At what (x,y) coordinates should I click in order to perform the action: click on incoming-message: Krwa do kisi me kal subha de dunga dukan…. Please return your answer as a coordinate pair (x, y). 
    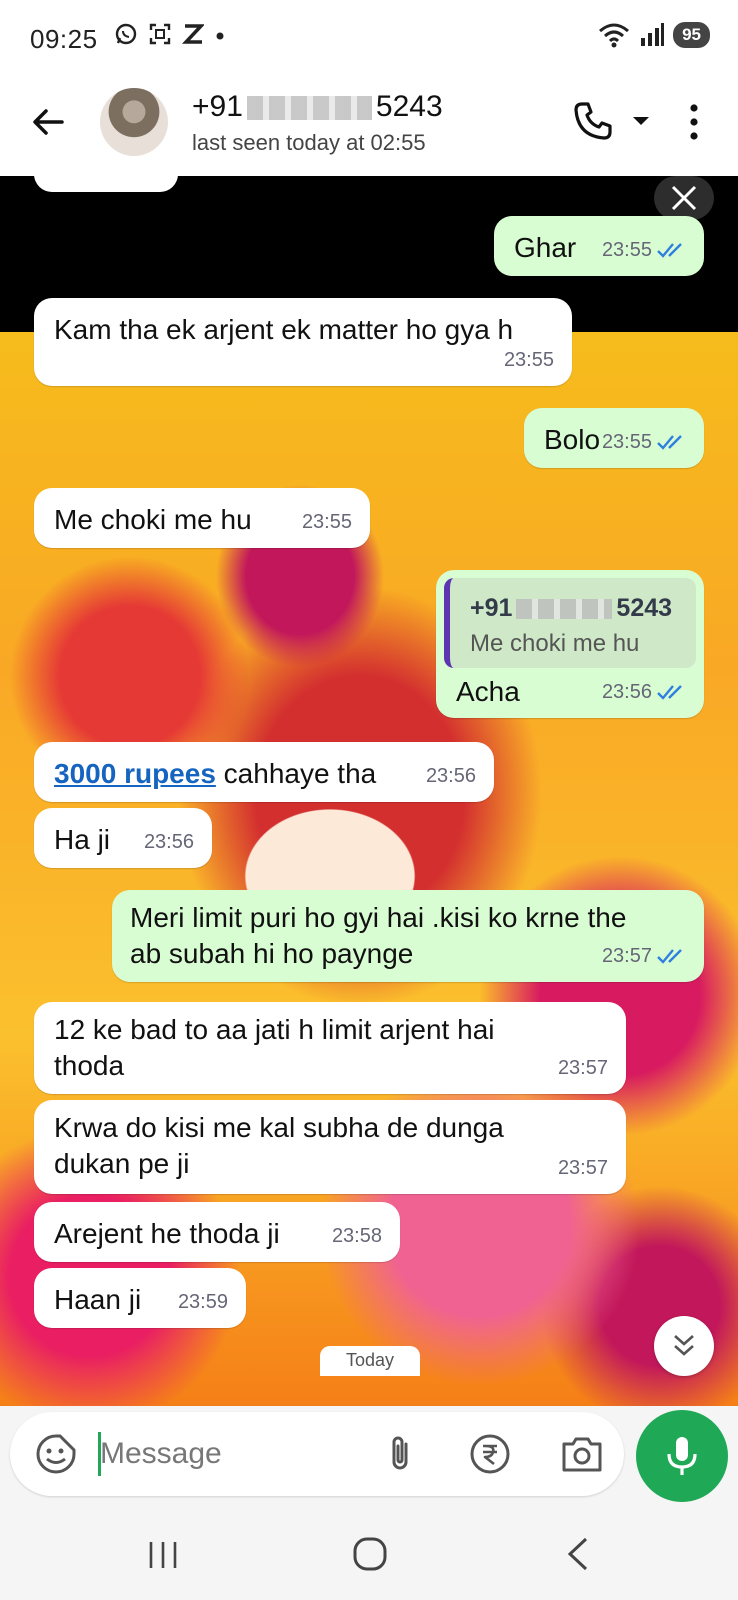
    Looking at the image, I should click on (330, 1147).